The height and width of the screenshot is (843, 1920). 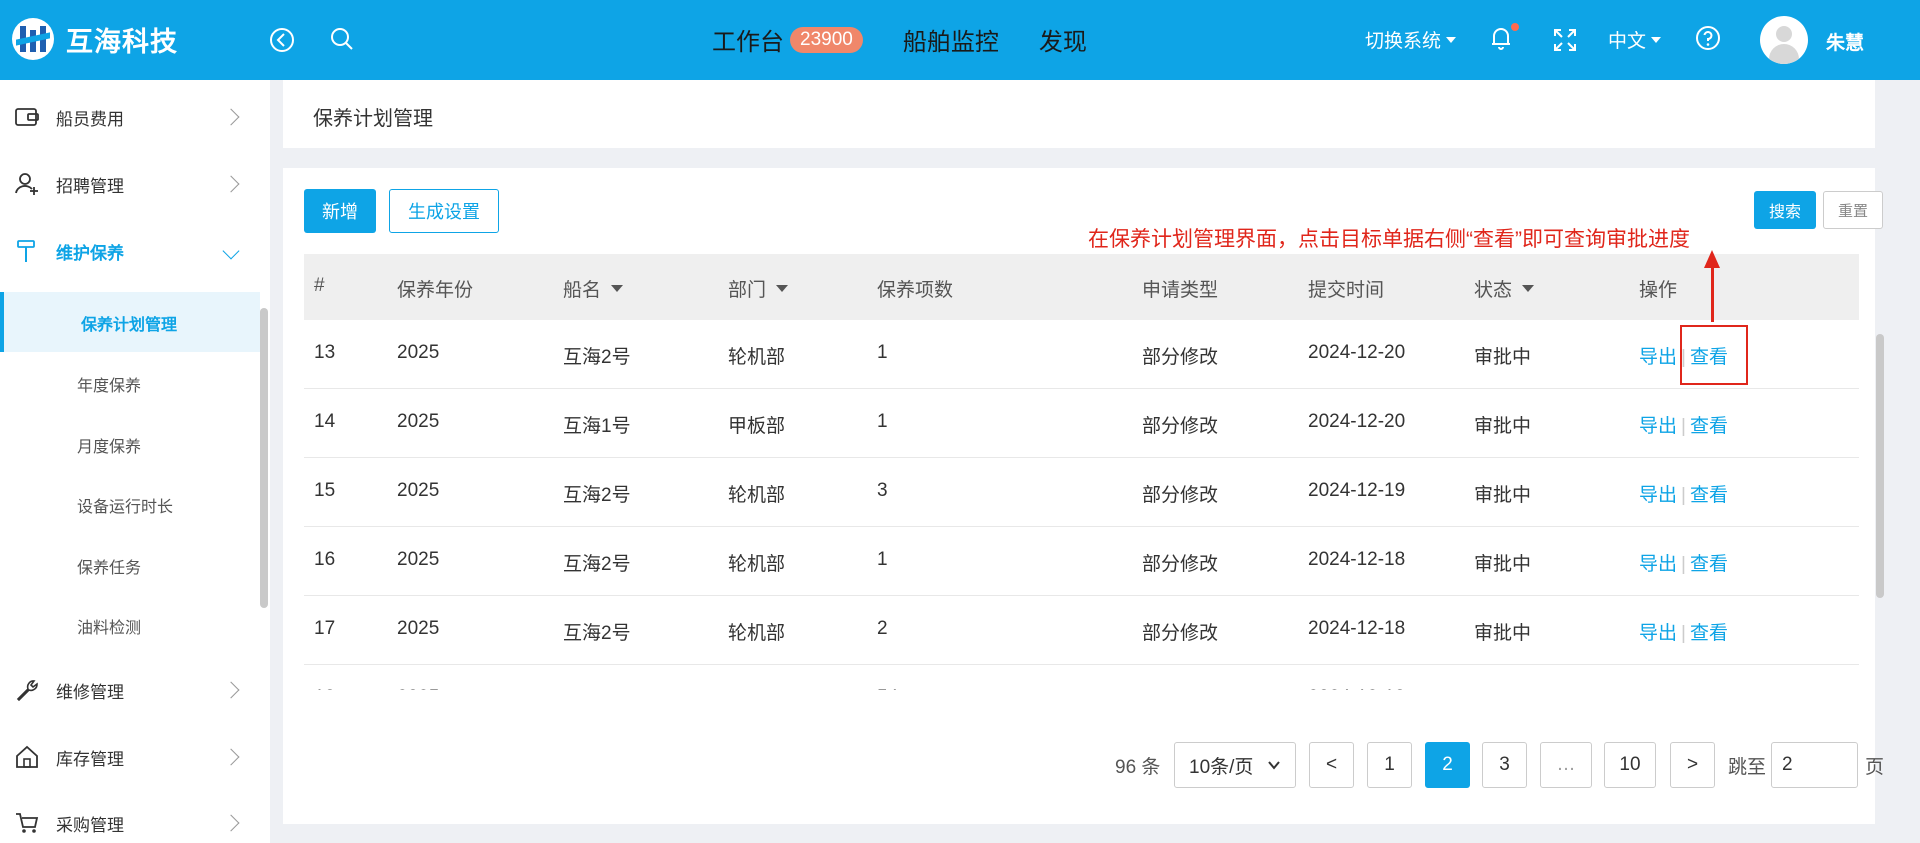 What do you see at coordinates (1357, 352) in the screenshot?
I see `cell-date: 2024-12-20` at bounding box center [1357, 352].